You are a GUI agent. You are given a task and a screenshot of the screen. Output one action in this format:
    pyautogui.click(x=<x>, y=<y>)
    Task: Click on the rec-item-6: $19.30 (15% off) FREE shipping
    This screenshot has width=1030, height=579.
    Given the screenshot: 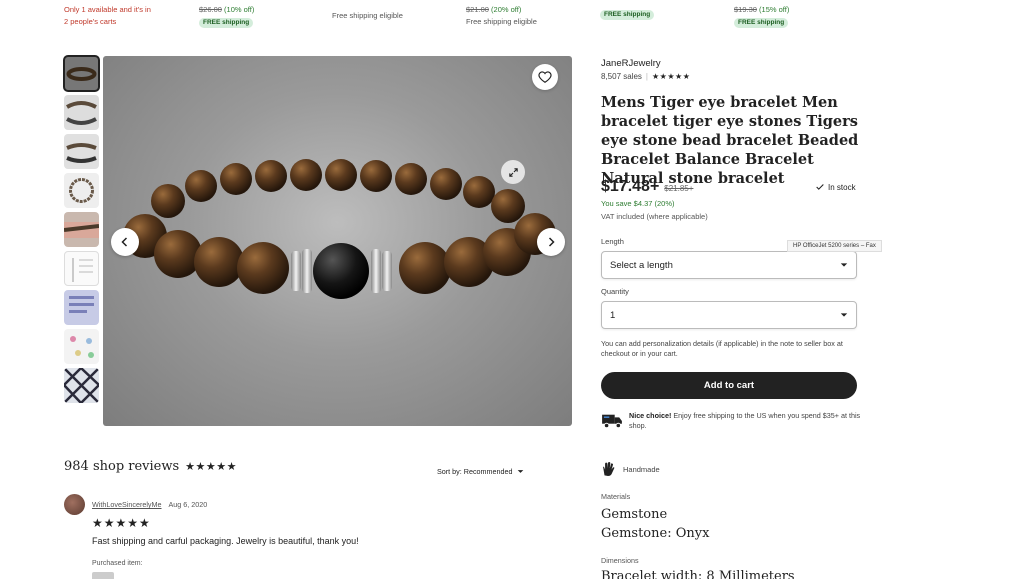 What is the action you would take?
    pyautogui.click(x=761, y=16)
    